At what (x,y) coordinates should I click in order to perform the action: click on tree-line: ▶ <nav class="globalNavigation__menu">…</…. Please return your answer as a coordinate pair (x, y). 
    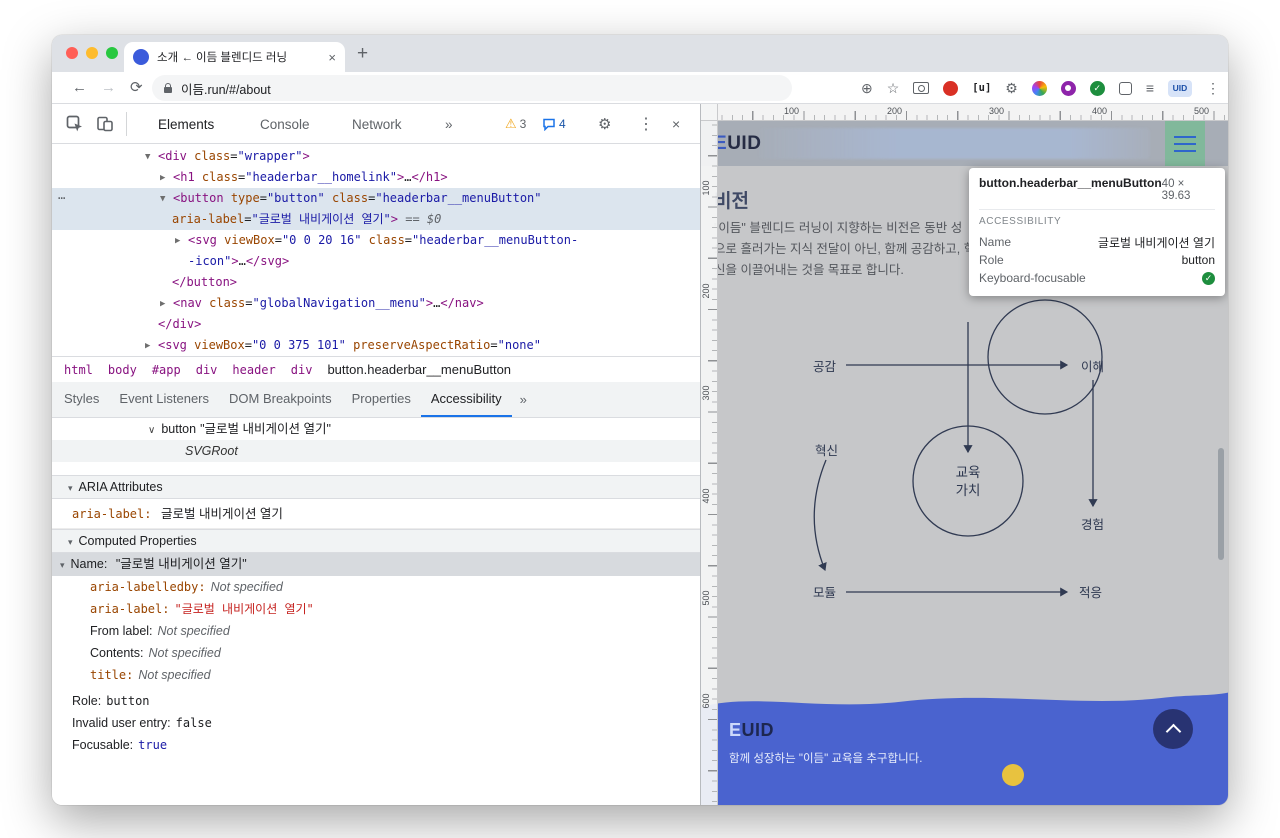
    Looking at the image, I should click on (376, 303).